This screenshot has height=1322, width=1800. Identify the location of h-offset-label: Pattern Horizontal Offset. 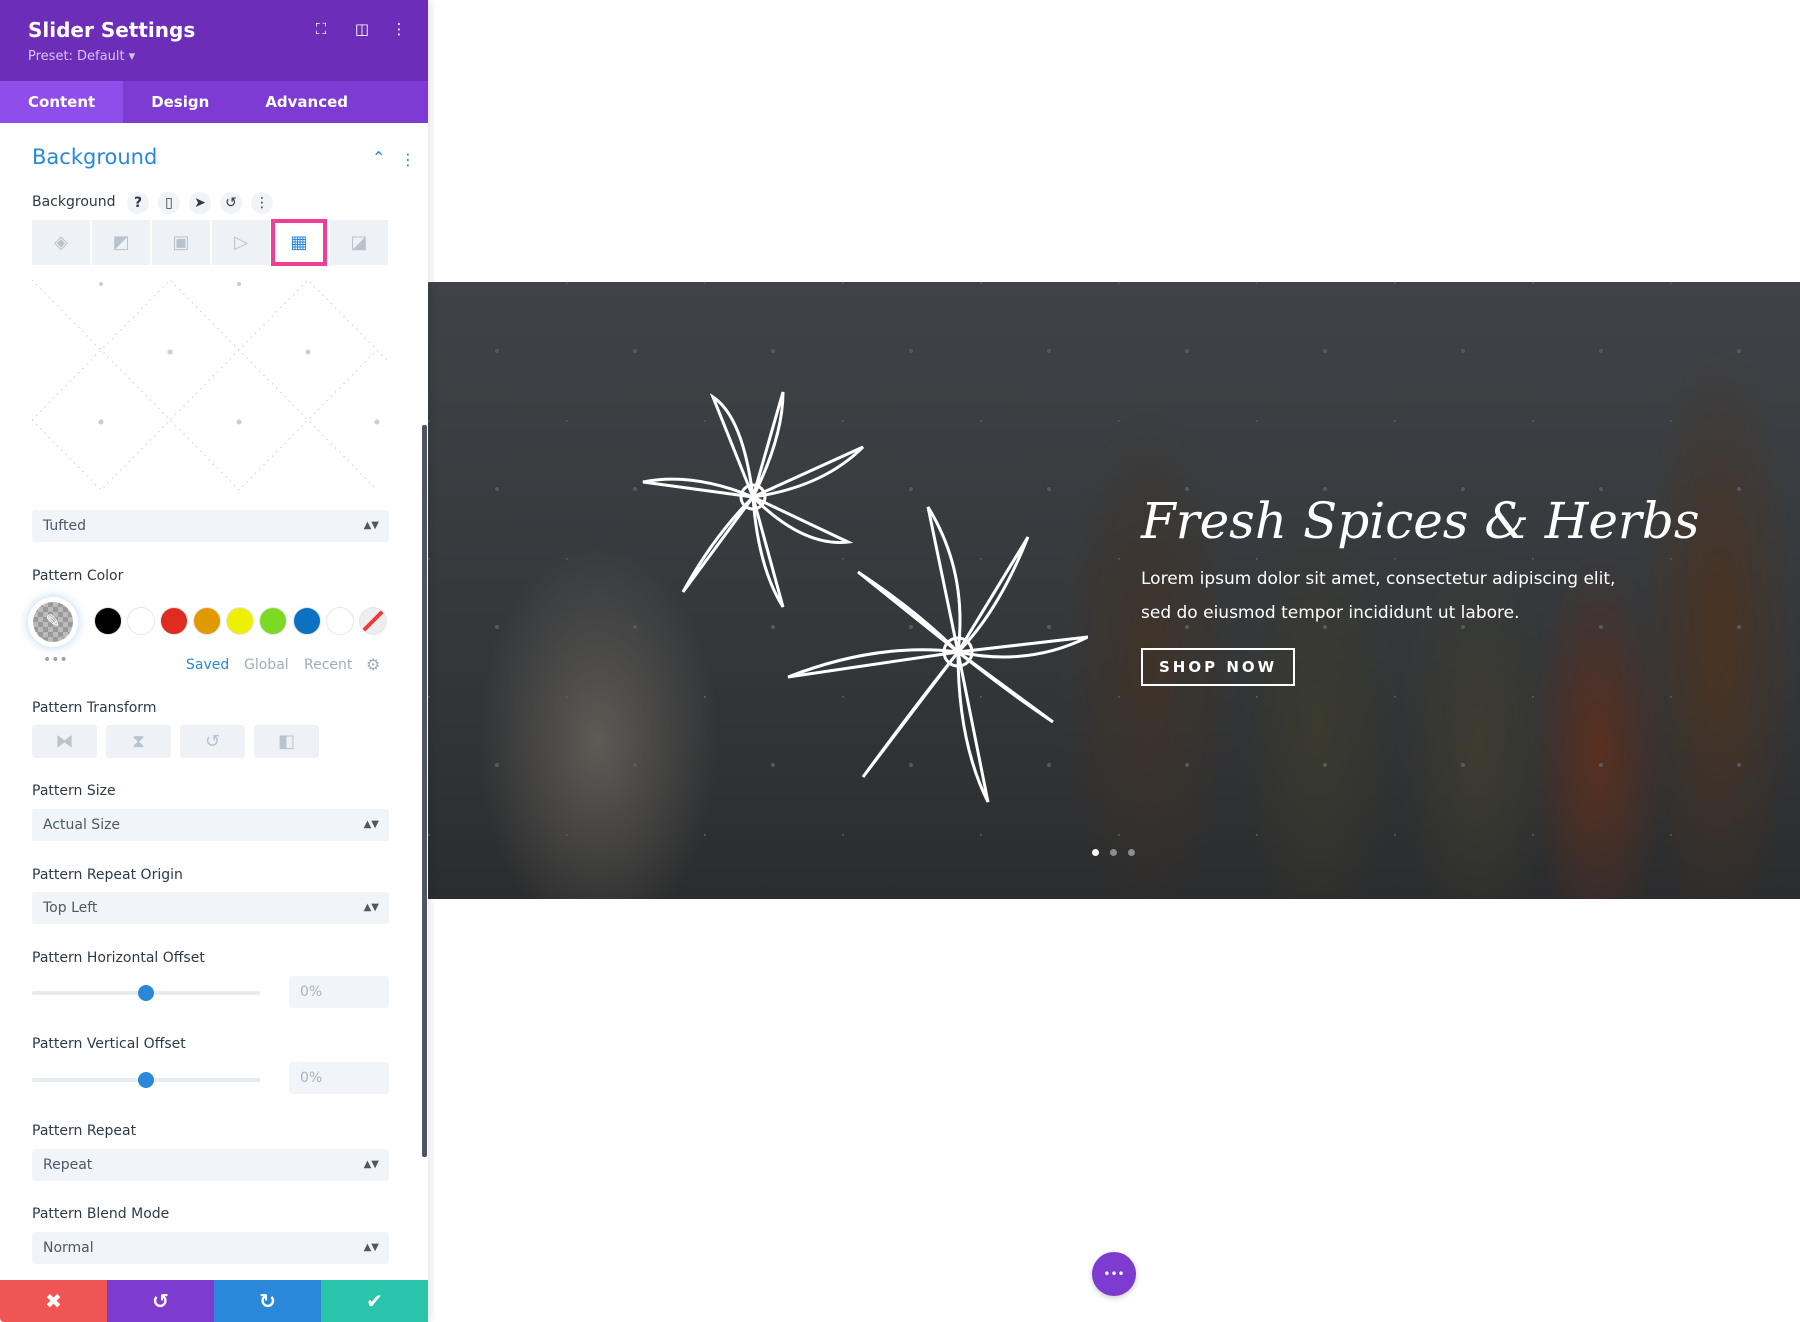
(118, 958).